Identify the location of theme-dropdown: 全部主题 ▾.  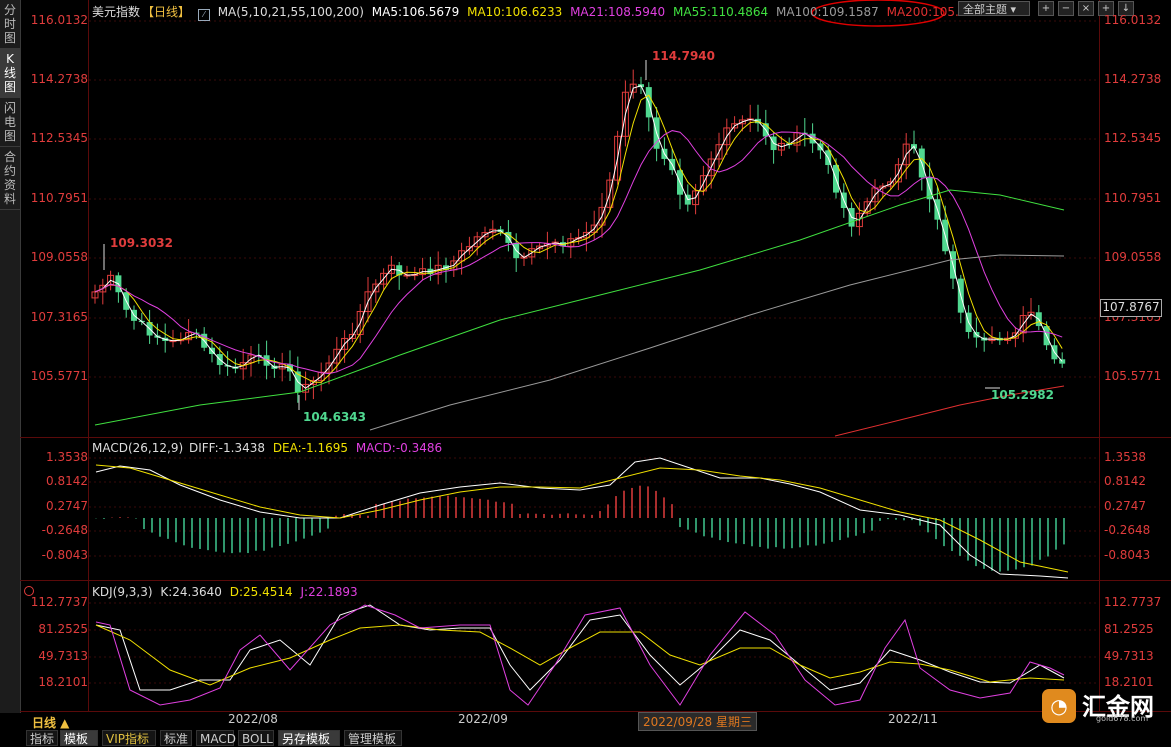
(994, 8).